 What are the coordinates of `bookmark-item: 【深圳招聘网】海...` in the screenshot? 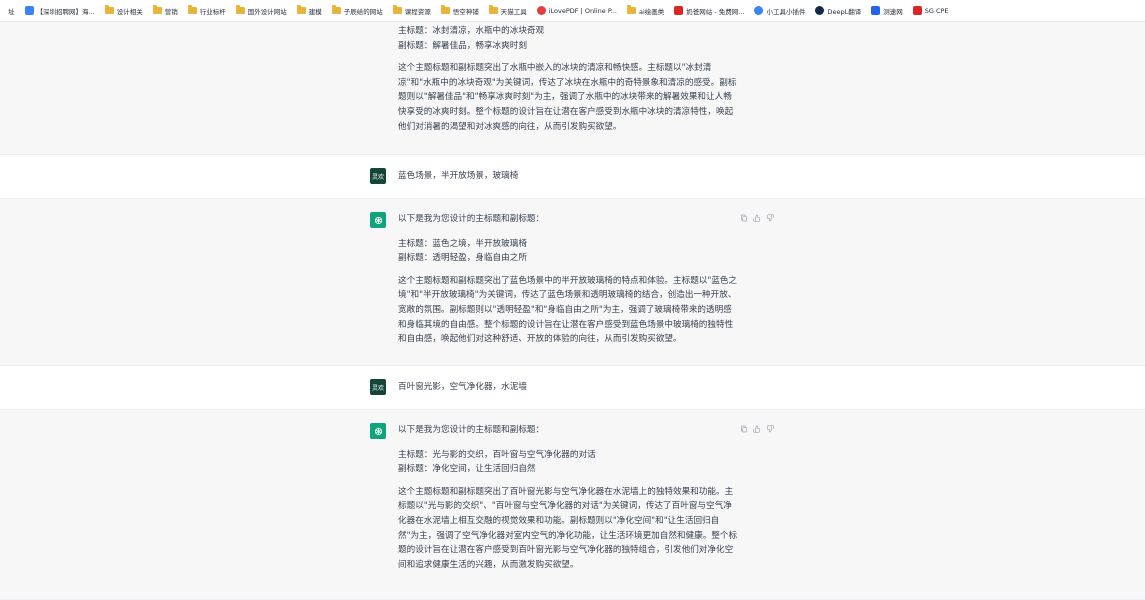 It's located at (60, 10).